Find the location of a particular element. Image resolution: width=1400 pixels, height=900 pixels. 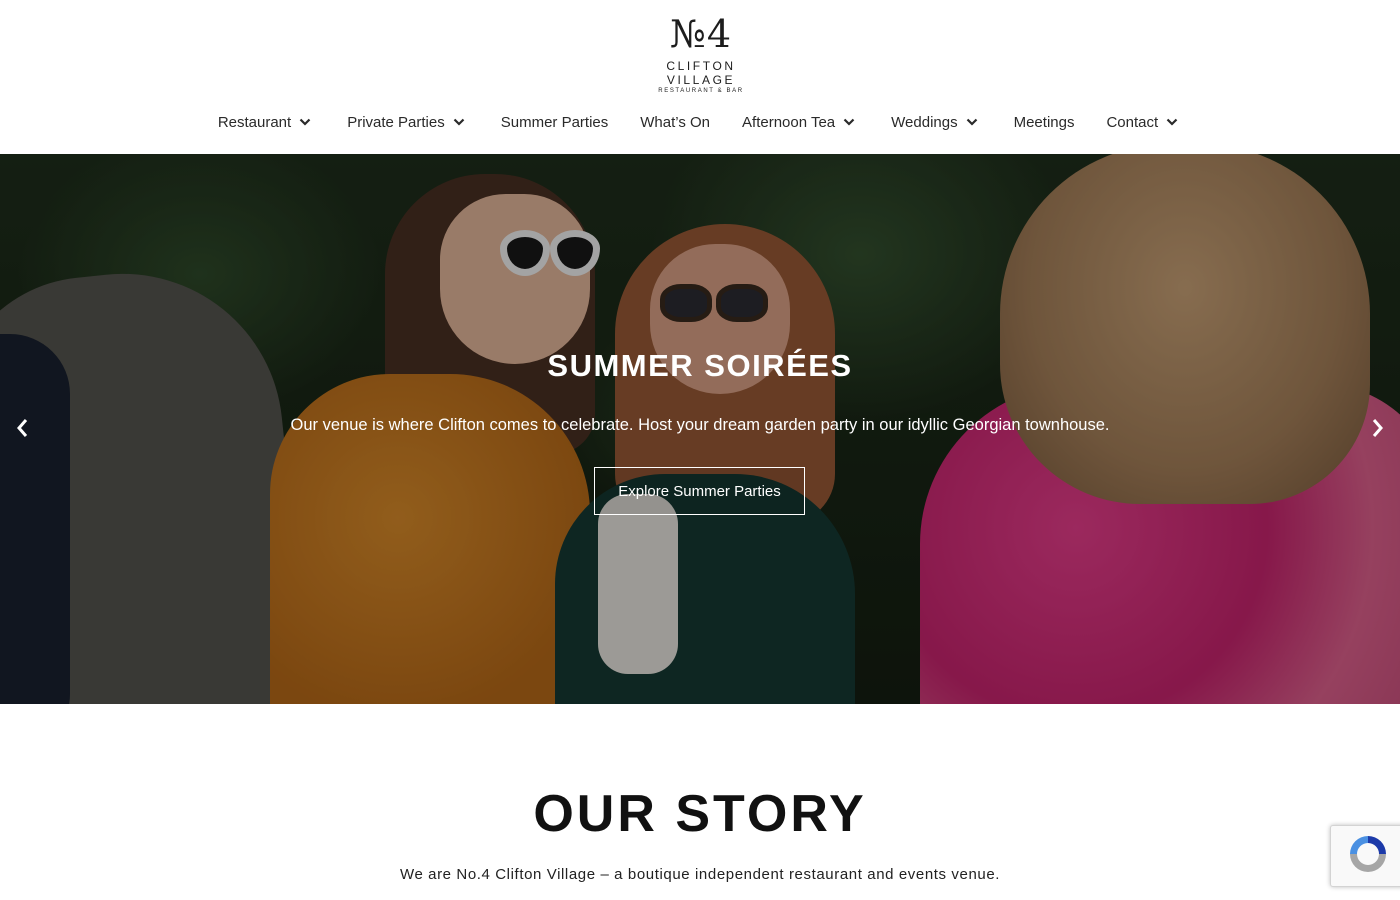

site-logo: №4 CLIFTON VILLAGE RESTAURANT & BAR is located at coordinates (701, 53).